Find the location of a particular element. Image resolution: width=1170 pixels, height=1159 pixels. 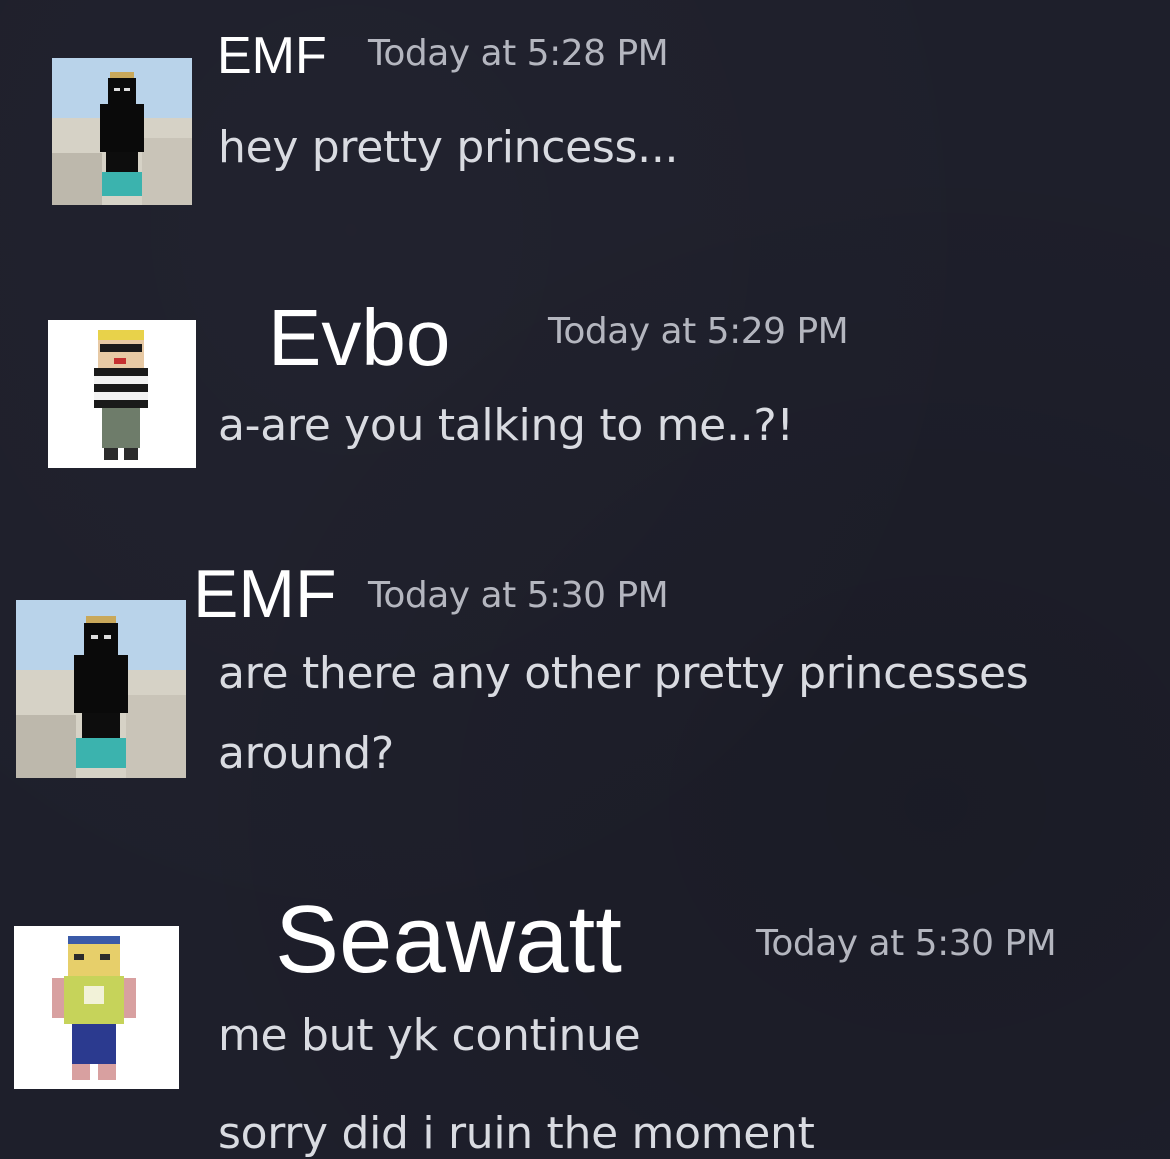

minecraft-skin-yellow-green-avatar-icon is located at coordinates (96, 1007).